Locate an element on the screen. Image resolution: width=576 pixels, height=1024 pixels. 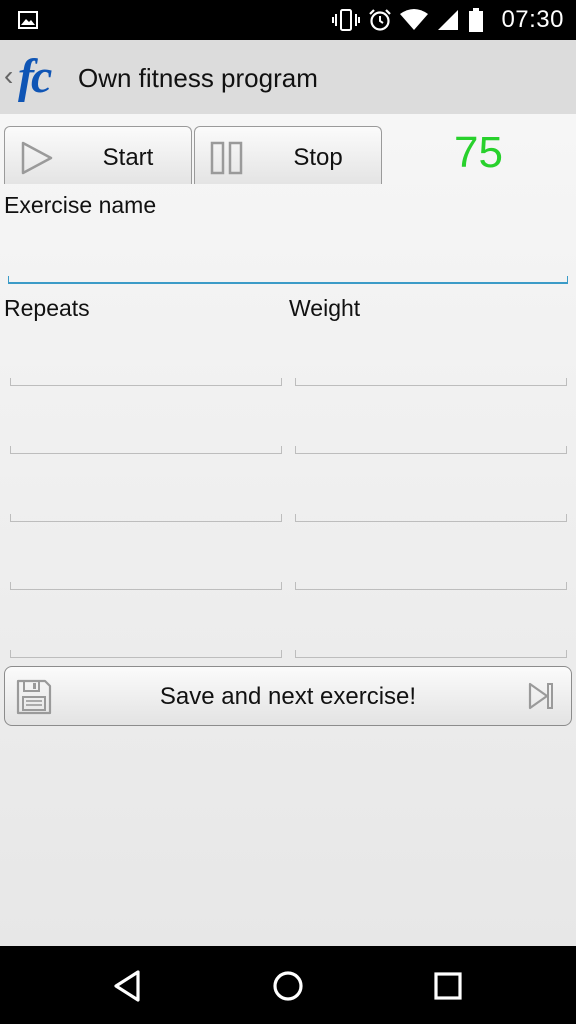
play-icon is located at coordinates (37, 158).